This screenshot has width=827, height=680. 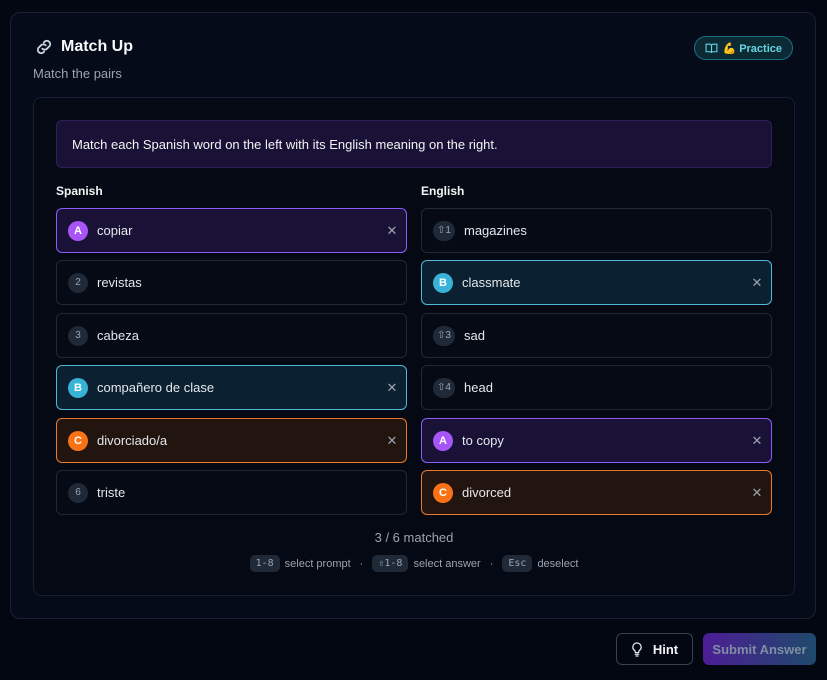 I want to click on answer-item-1: ⇧1 magazines, so click(x=596, y=230).